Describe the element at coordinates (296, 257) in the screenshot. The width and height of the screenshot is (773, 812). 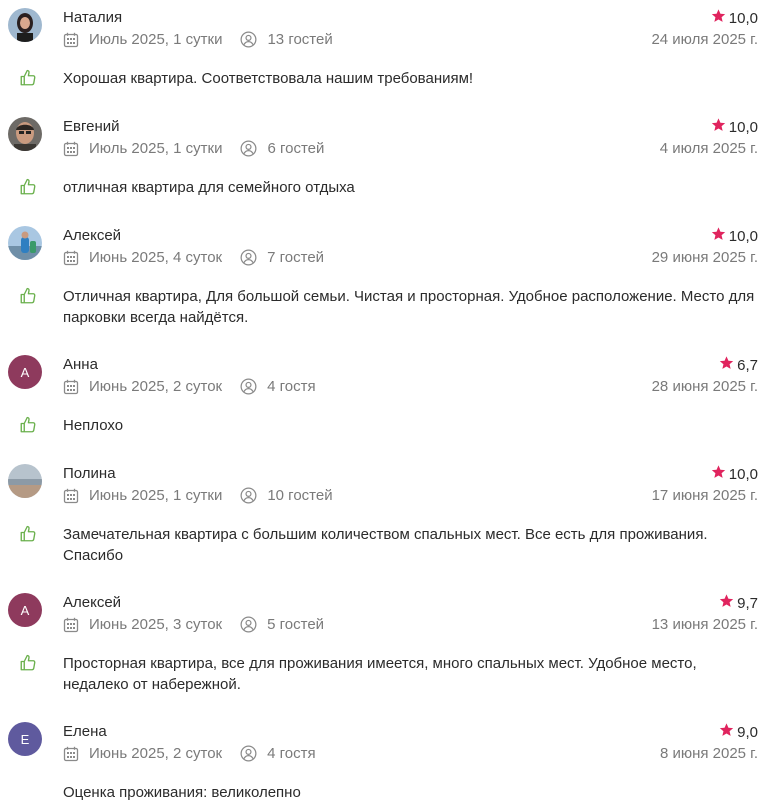
I see `guests-count: 7 гостей` at that location.